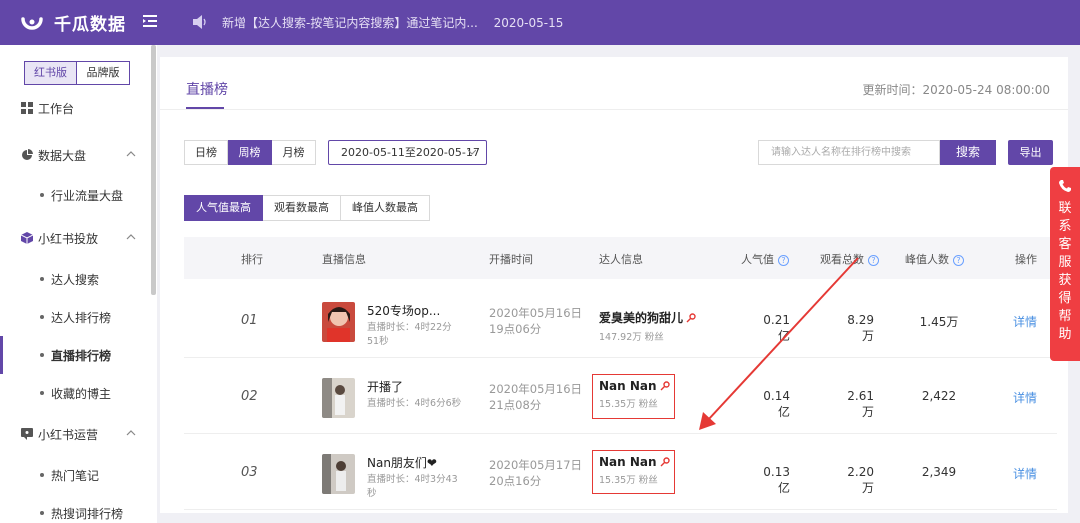 Image resolution: width=1080 pixels, height=523 pixels. I want to click on sidebar-item-label: 收藏的博主, so click(81, 393).